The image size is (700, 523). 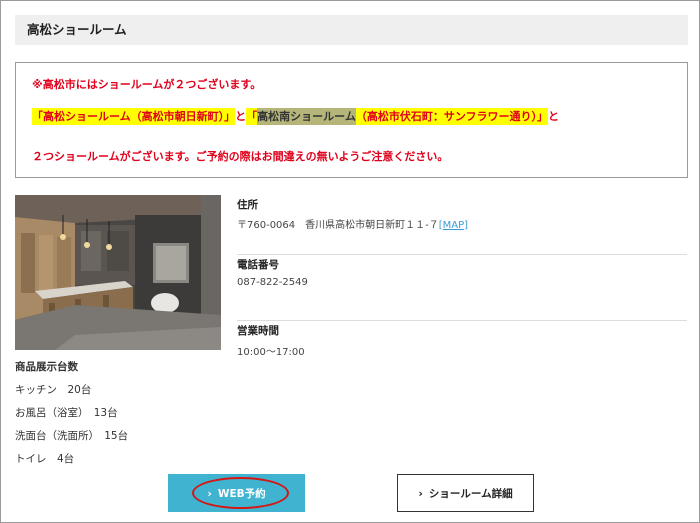 I want to click on showroom-photo, so click(x=118, y=272).